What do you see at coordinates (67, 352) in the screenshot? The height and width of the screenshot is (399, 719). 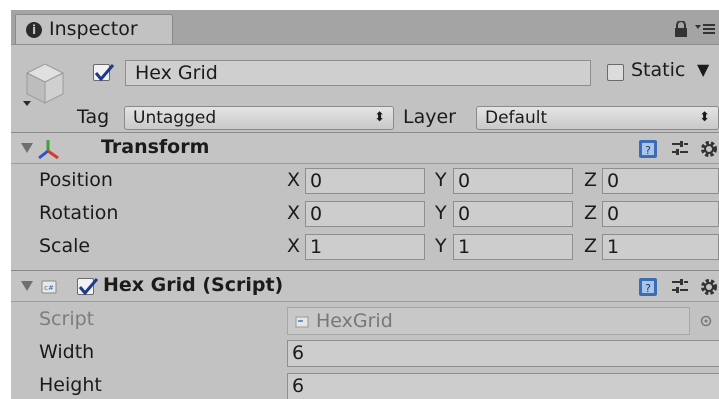 I see `width-label: Width` at bounding box center [67, 352].